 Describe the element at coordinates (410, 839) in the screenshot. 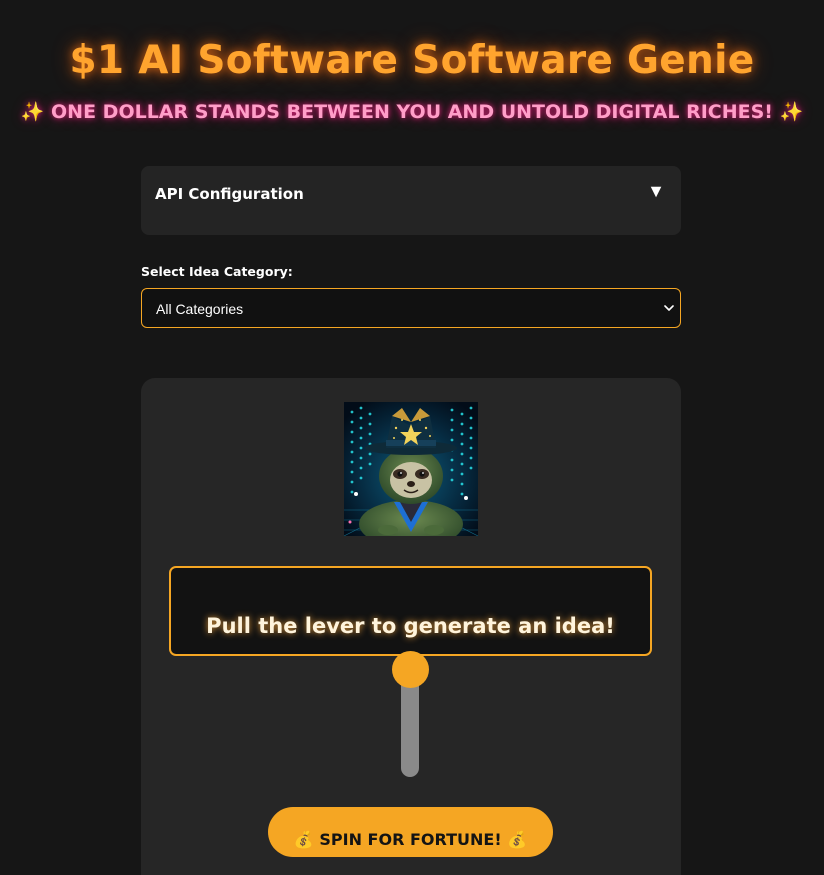

I see `spin-button-label: 💰 SPIN FOR FORTUNE! 💰` at that location.